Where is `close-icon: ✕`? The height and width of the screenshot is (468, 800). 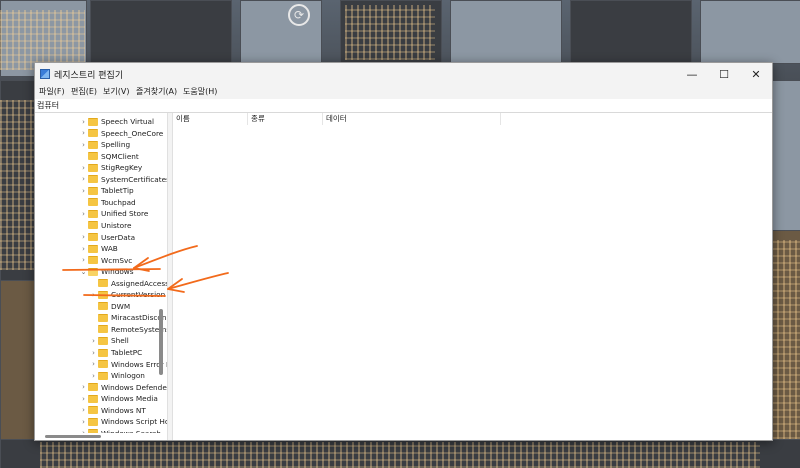
close-icon: ✕ is located at coordinates (756, 74).